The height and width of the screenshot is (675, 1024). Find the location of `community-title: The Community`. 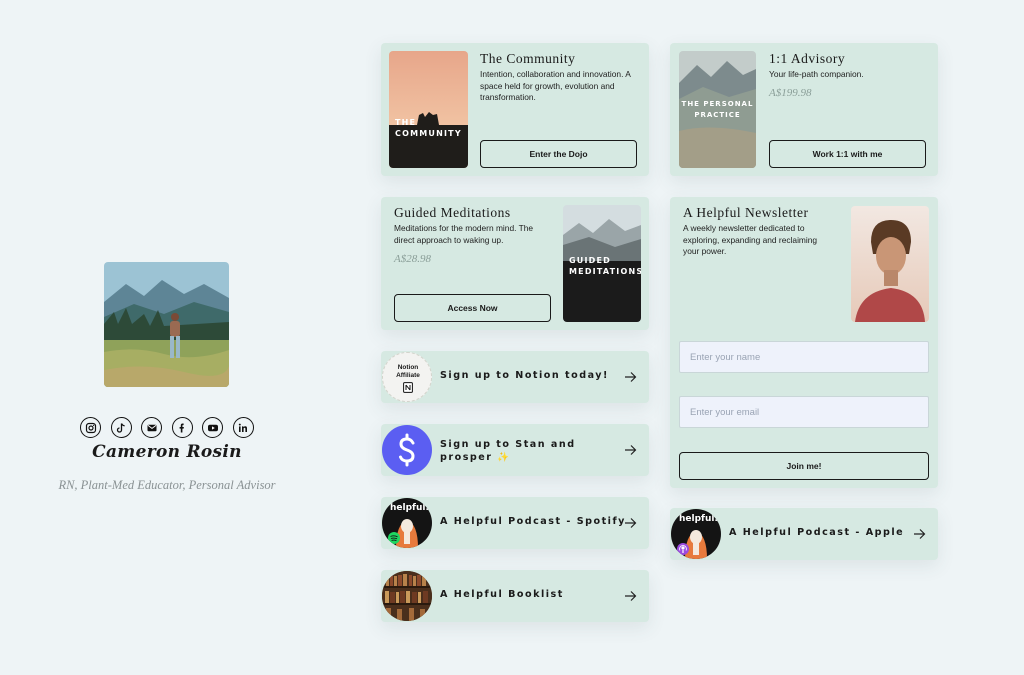

community-title: The Community is located at coordinates (528, 58).